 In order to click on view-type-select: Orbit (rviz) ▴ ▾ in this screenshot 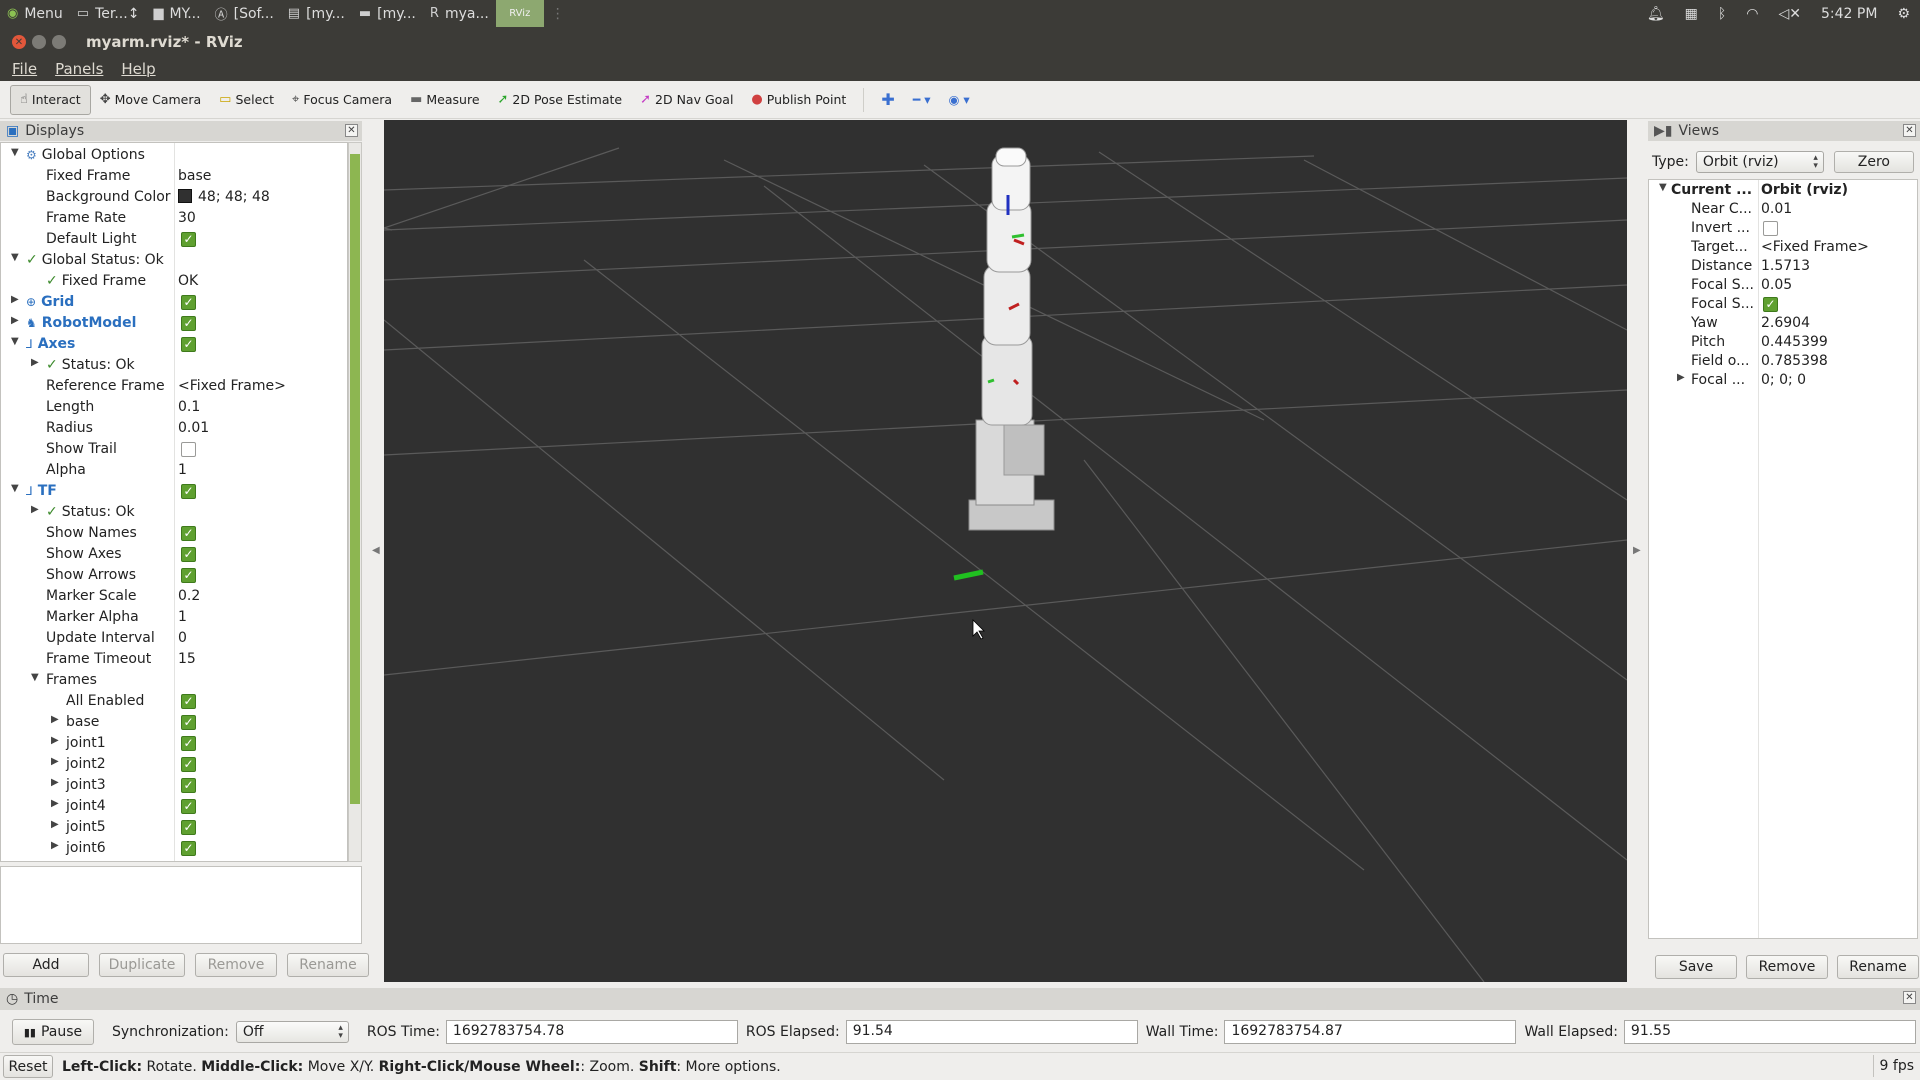, I will do `click(1759, 162)`.